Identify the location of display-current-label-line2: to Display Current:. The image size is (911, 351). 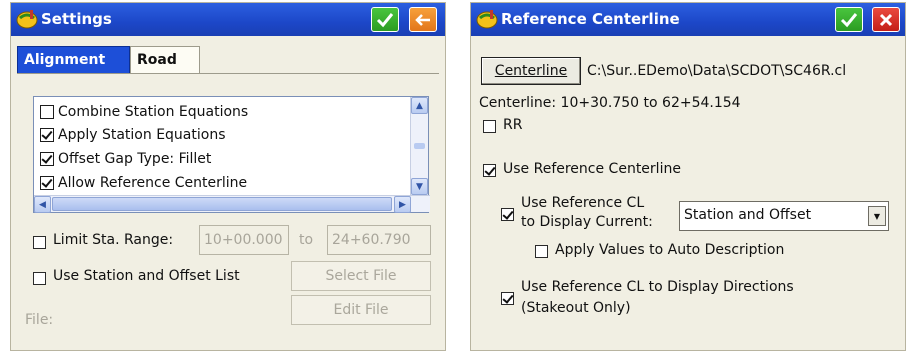
(587, 222).